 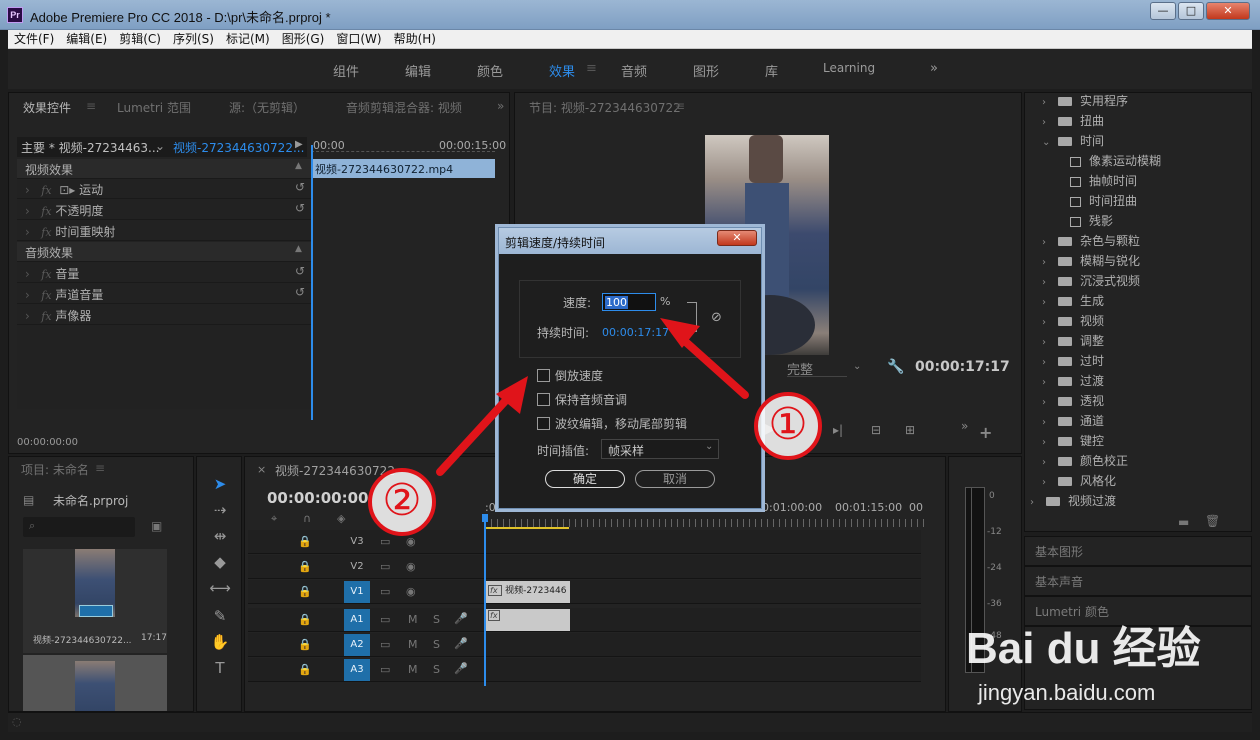 What do you see at coordinates (711, 365) in the screenshot?
I see `arrow-one-line` at bounding box center [711, 365].